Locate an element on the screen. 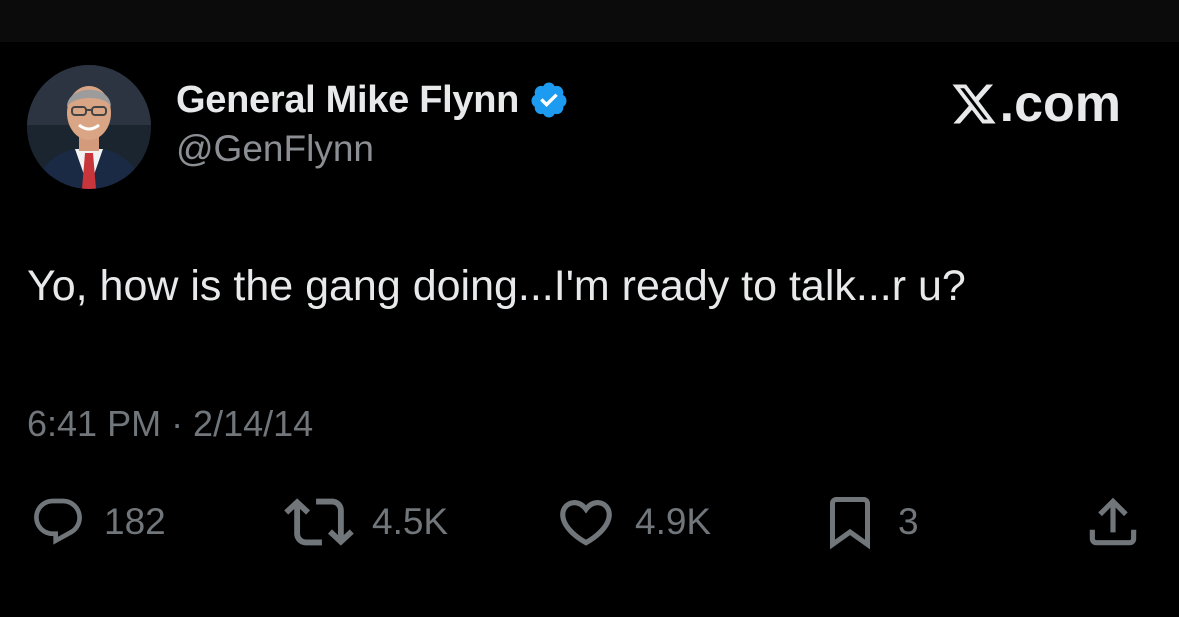 The height and width of the screenshot is (617, 1179). profile-photo is located at coordinates (89, 127).